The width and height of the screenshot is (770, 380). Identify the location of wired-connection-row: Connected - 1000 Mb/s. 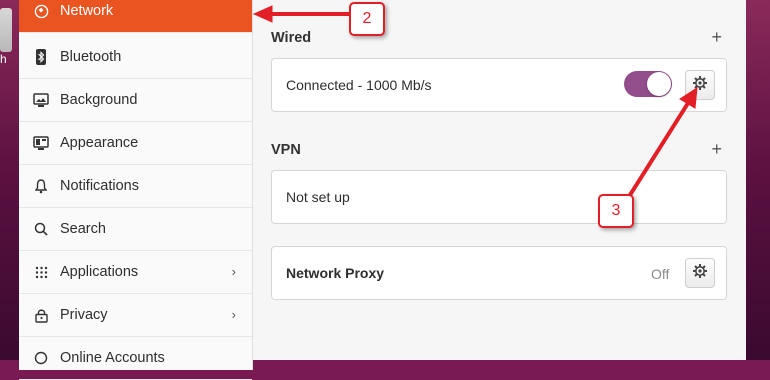
(499, 85).